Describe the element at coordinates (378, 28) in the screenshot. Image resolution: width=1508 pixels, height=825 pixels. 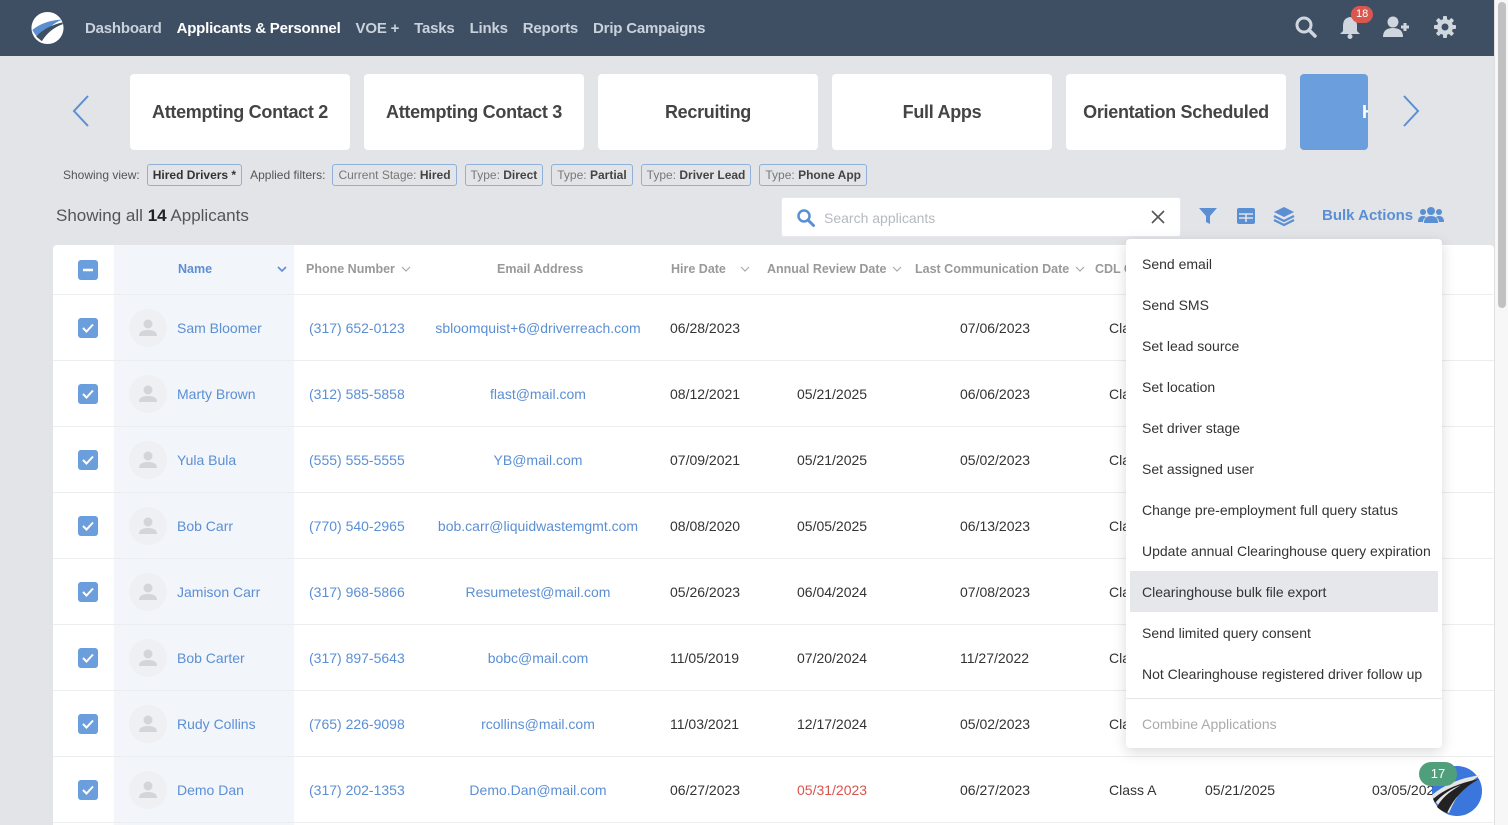
I see `nav-voe: VOE +` at that location.